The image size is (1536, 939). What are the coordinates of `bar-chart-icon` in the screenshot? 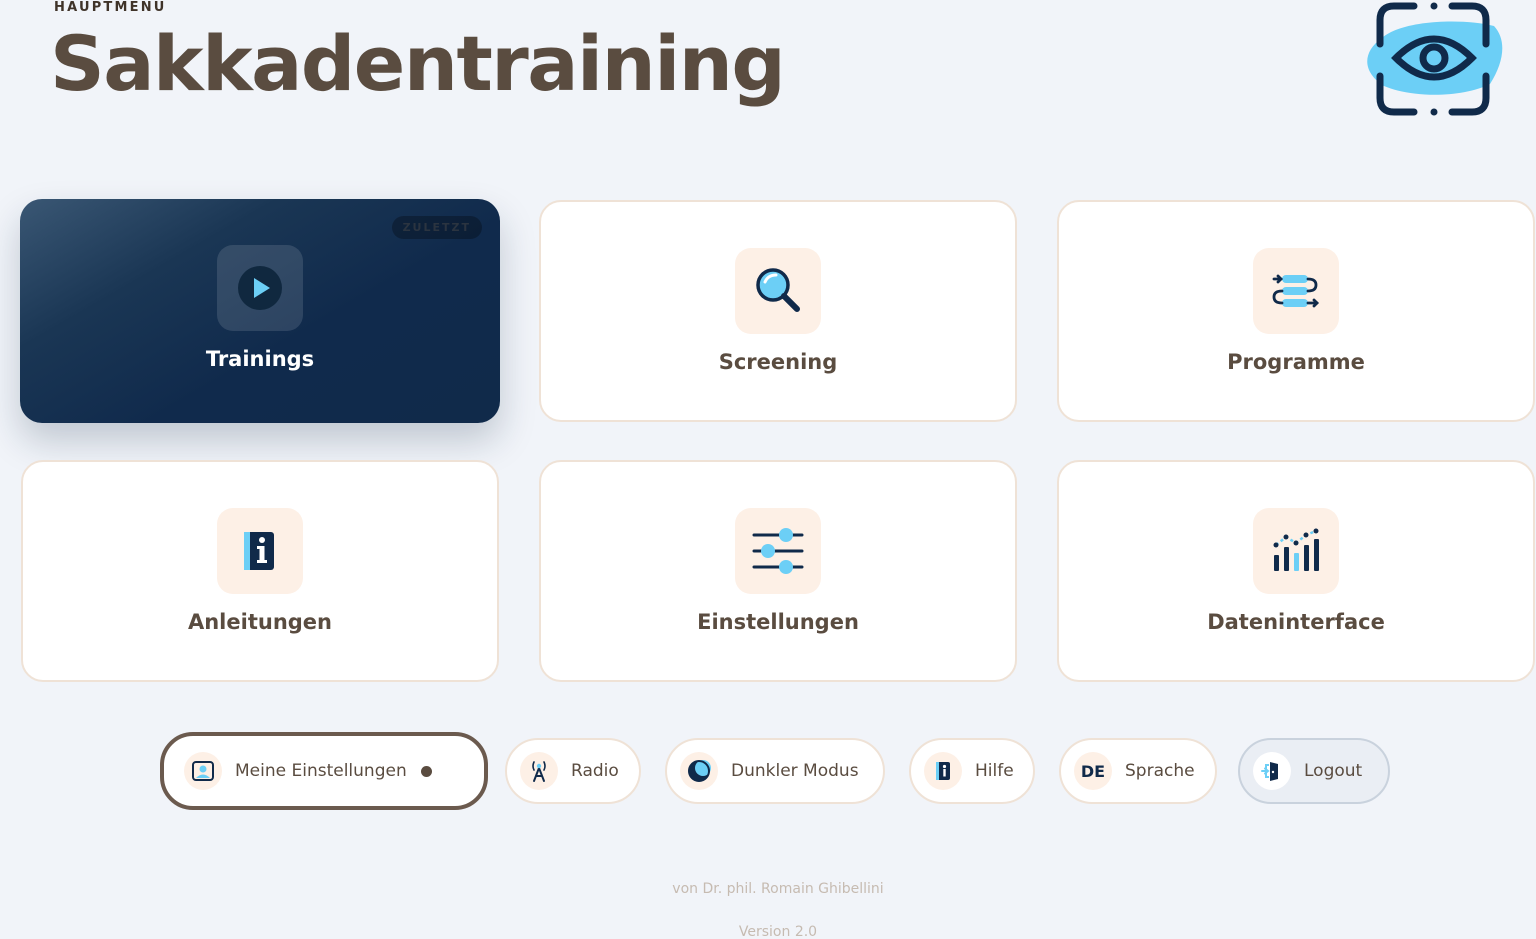 It's located at (1296, 549).